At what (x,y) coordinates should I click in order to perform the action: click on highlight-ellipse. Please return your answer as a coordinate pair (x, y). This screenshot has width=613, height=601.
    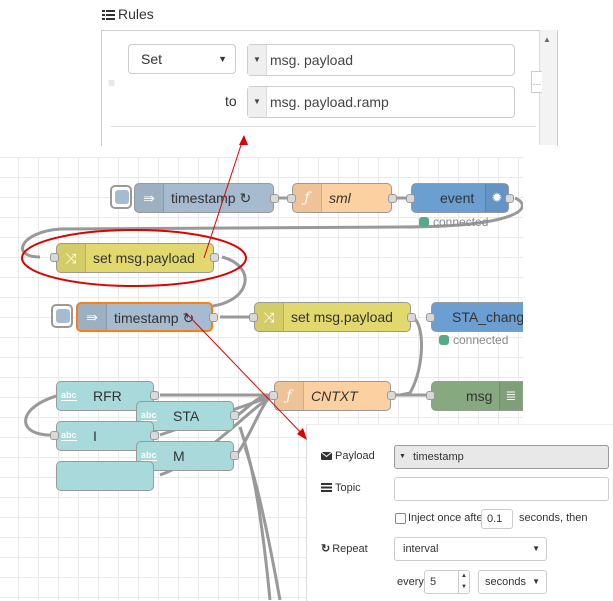
    Looking at the image, I should click on (134, 258).